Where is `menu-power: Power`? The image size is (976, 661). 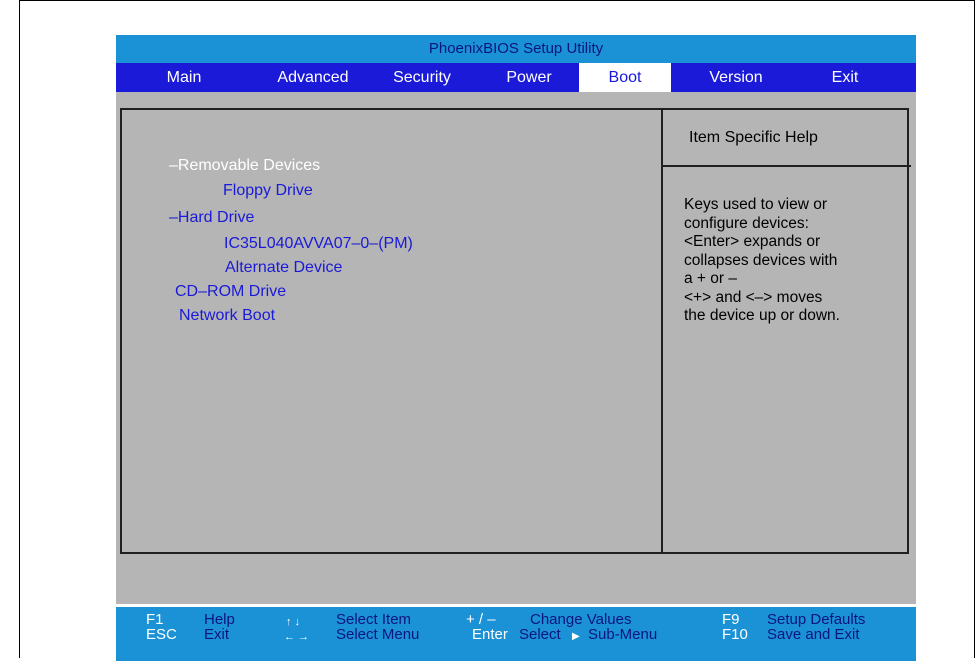
menu-power: Power is located at coordinates (529, 77).